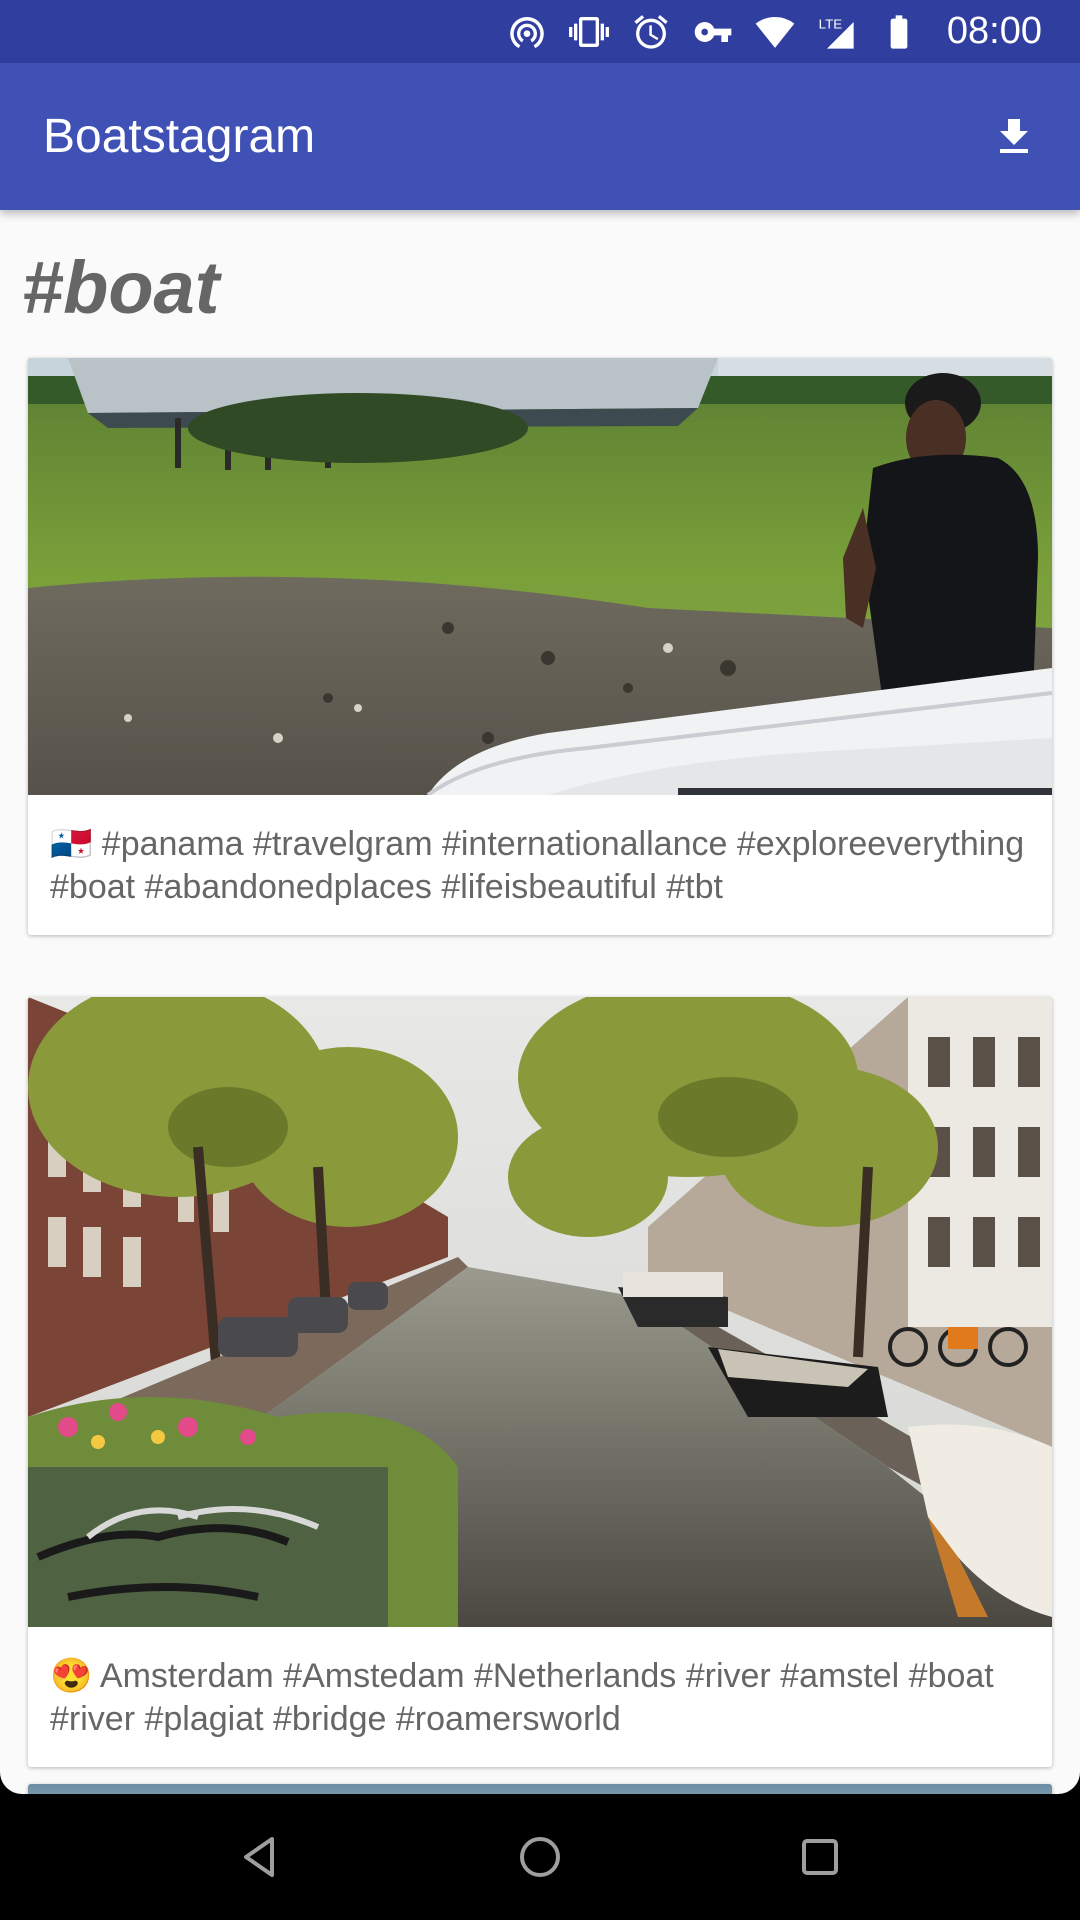 This screenshot has height=1920, width=1080. I want to click on post-card, so click(540, 1789).